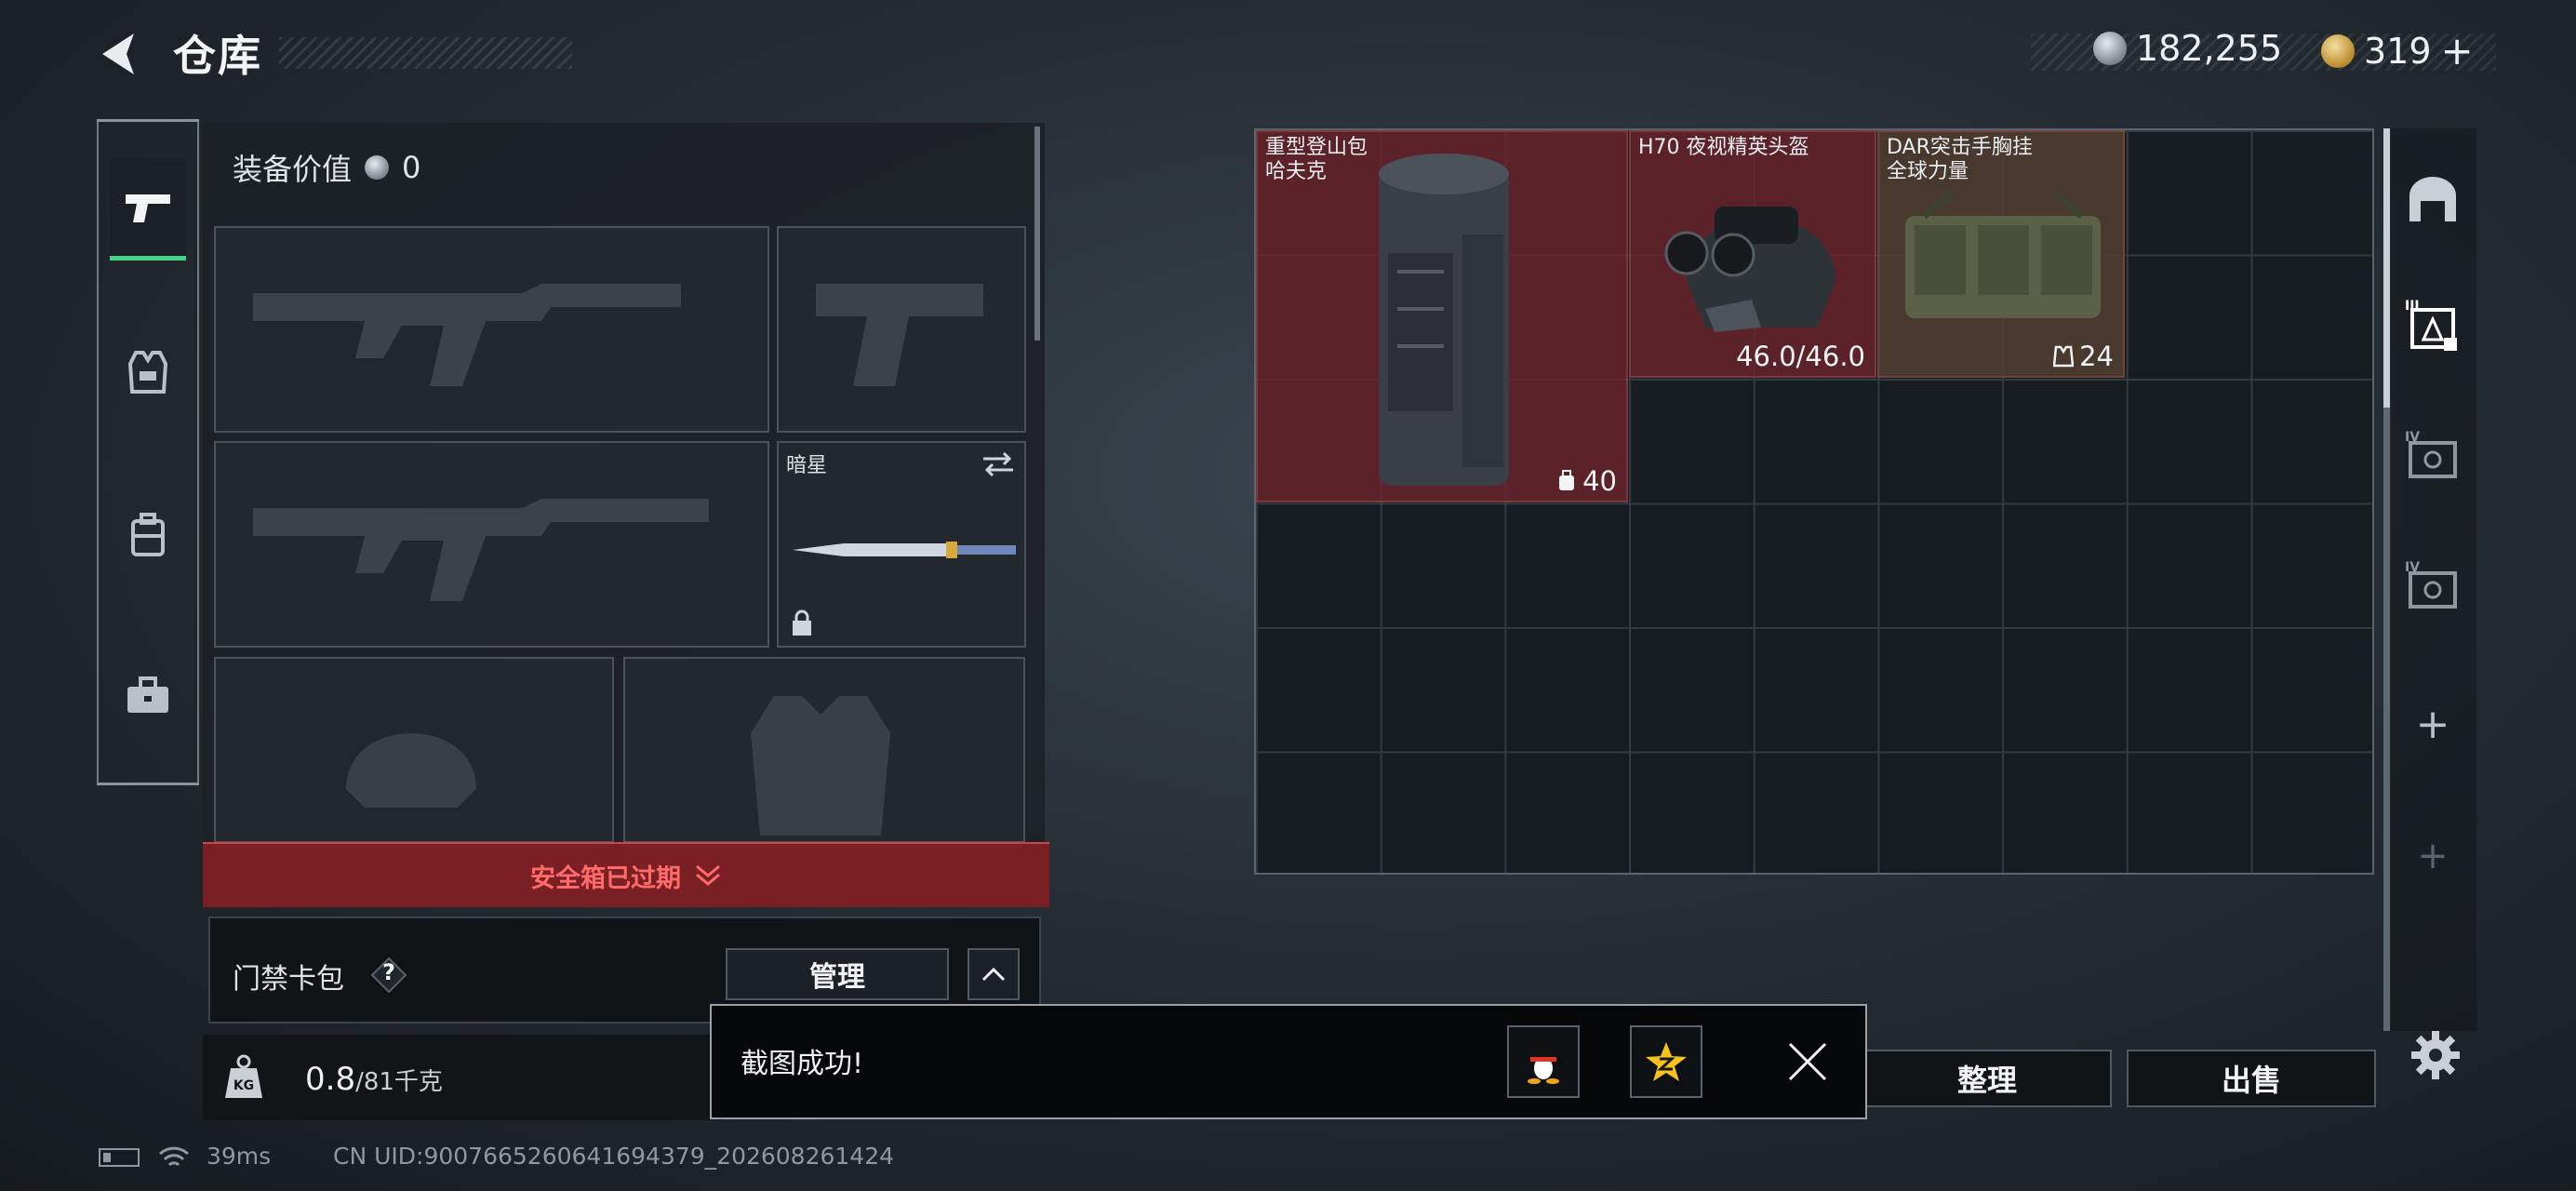 Image resolution: width=2576 pixels, height=1191 pixels. What do you see at coordinates (244, 1085) in the screenshot?
I see `svg-text: KG` at bounding box center [244, 1085].